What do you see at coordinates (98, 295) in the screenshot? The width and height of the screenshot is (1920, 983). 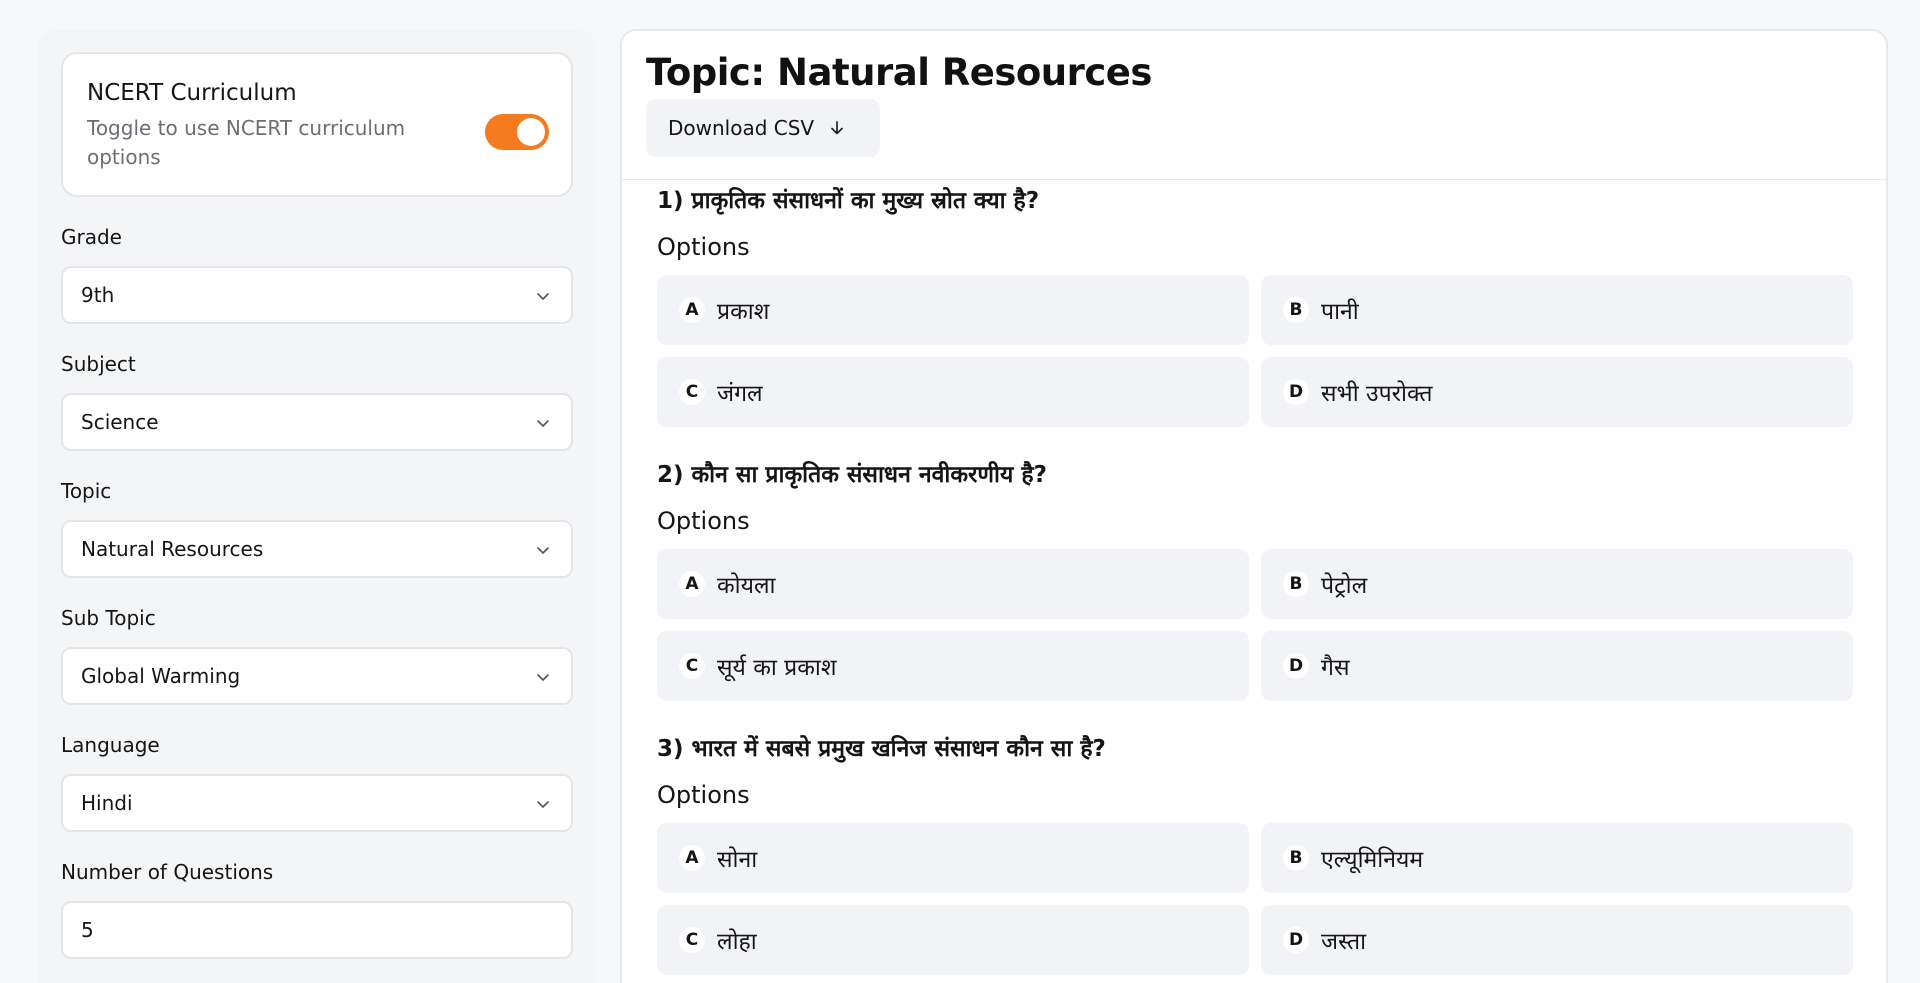 I see `grade-value: 9th` at bounding box center [98, 295].